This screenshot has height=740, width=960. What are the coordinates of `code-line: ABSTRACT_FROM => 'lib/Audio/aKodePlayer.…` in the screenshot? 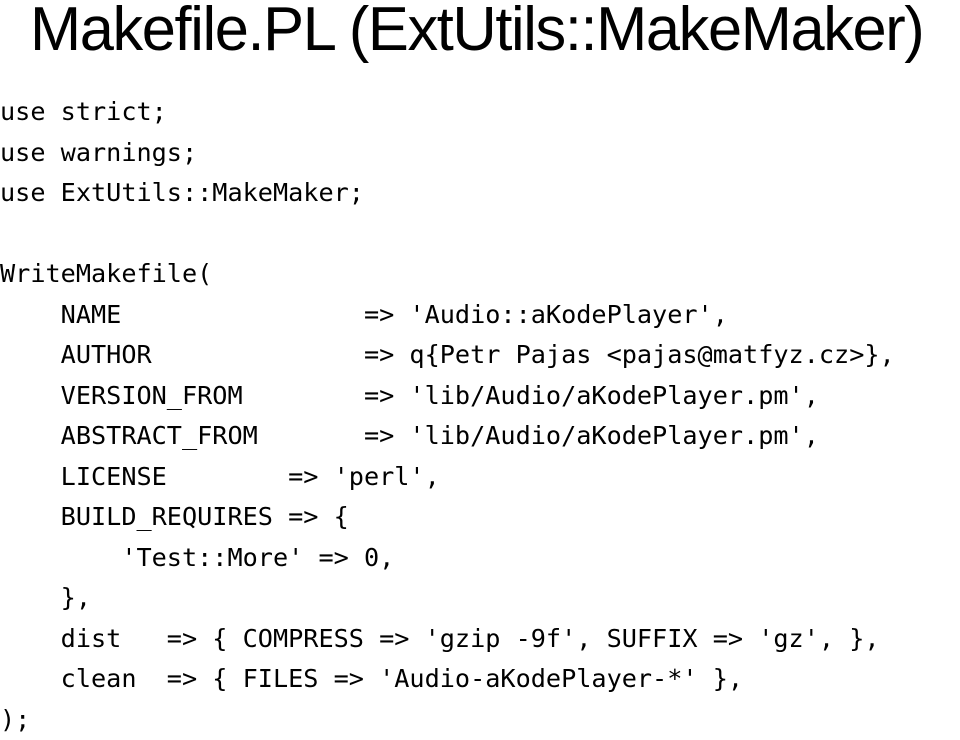 It's located at (447, 436).